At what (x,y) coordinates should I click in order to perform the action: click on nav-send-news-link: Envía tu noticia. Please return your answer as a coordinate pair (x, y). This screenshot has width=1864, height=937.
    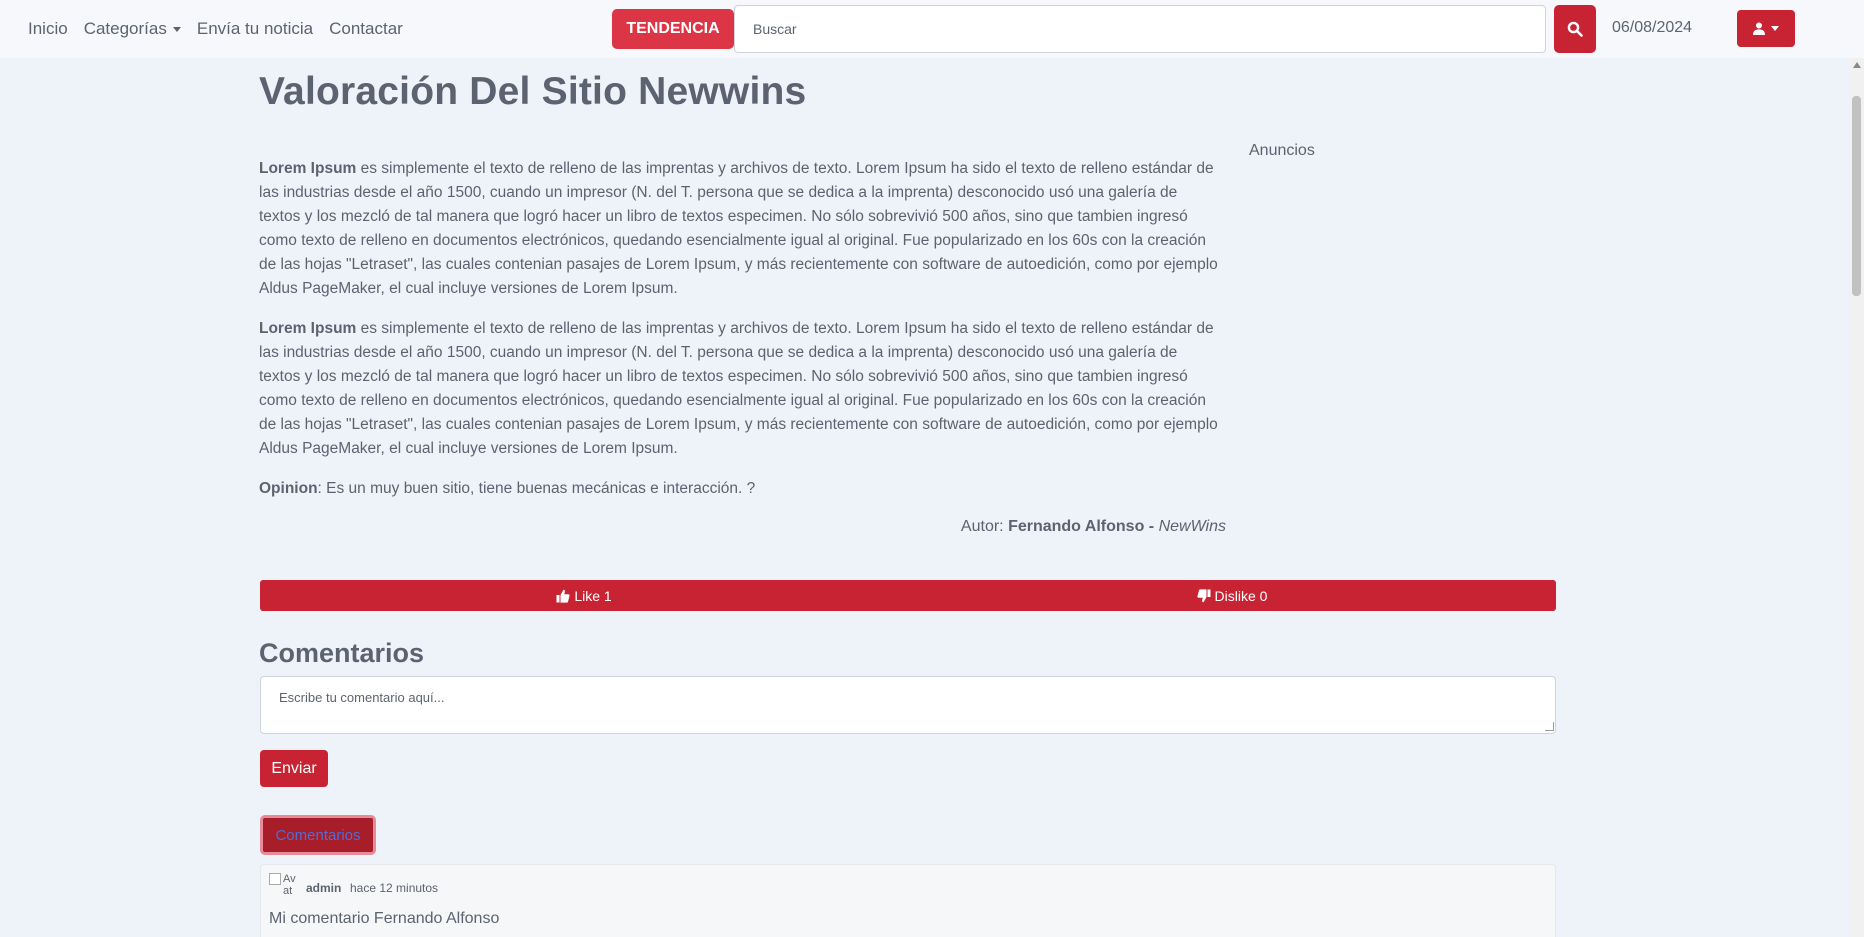
    Looking at the image, I should click on (255, 29).